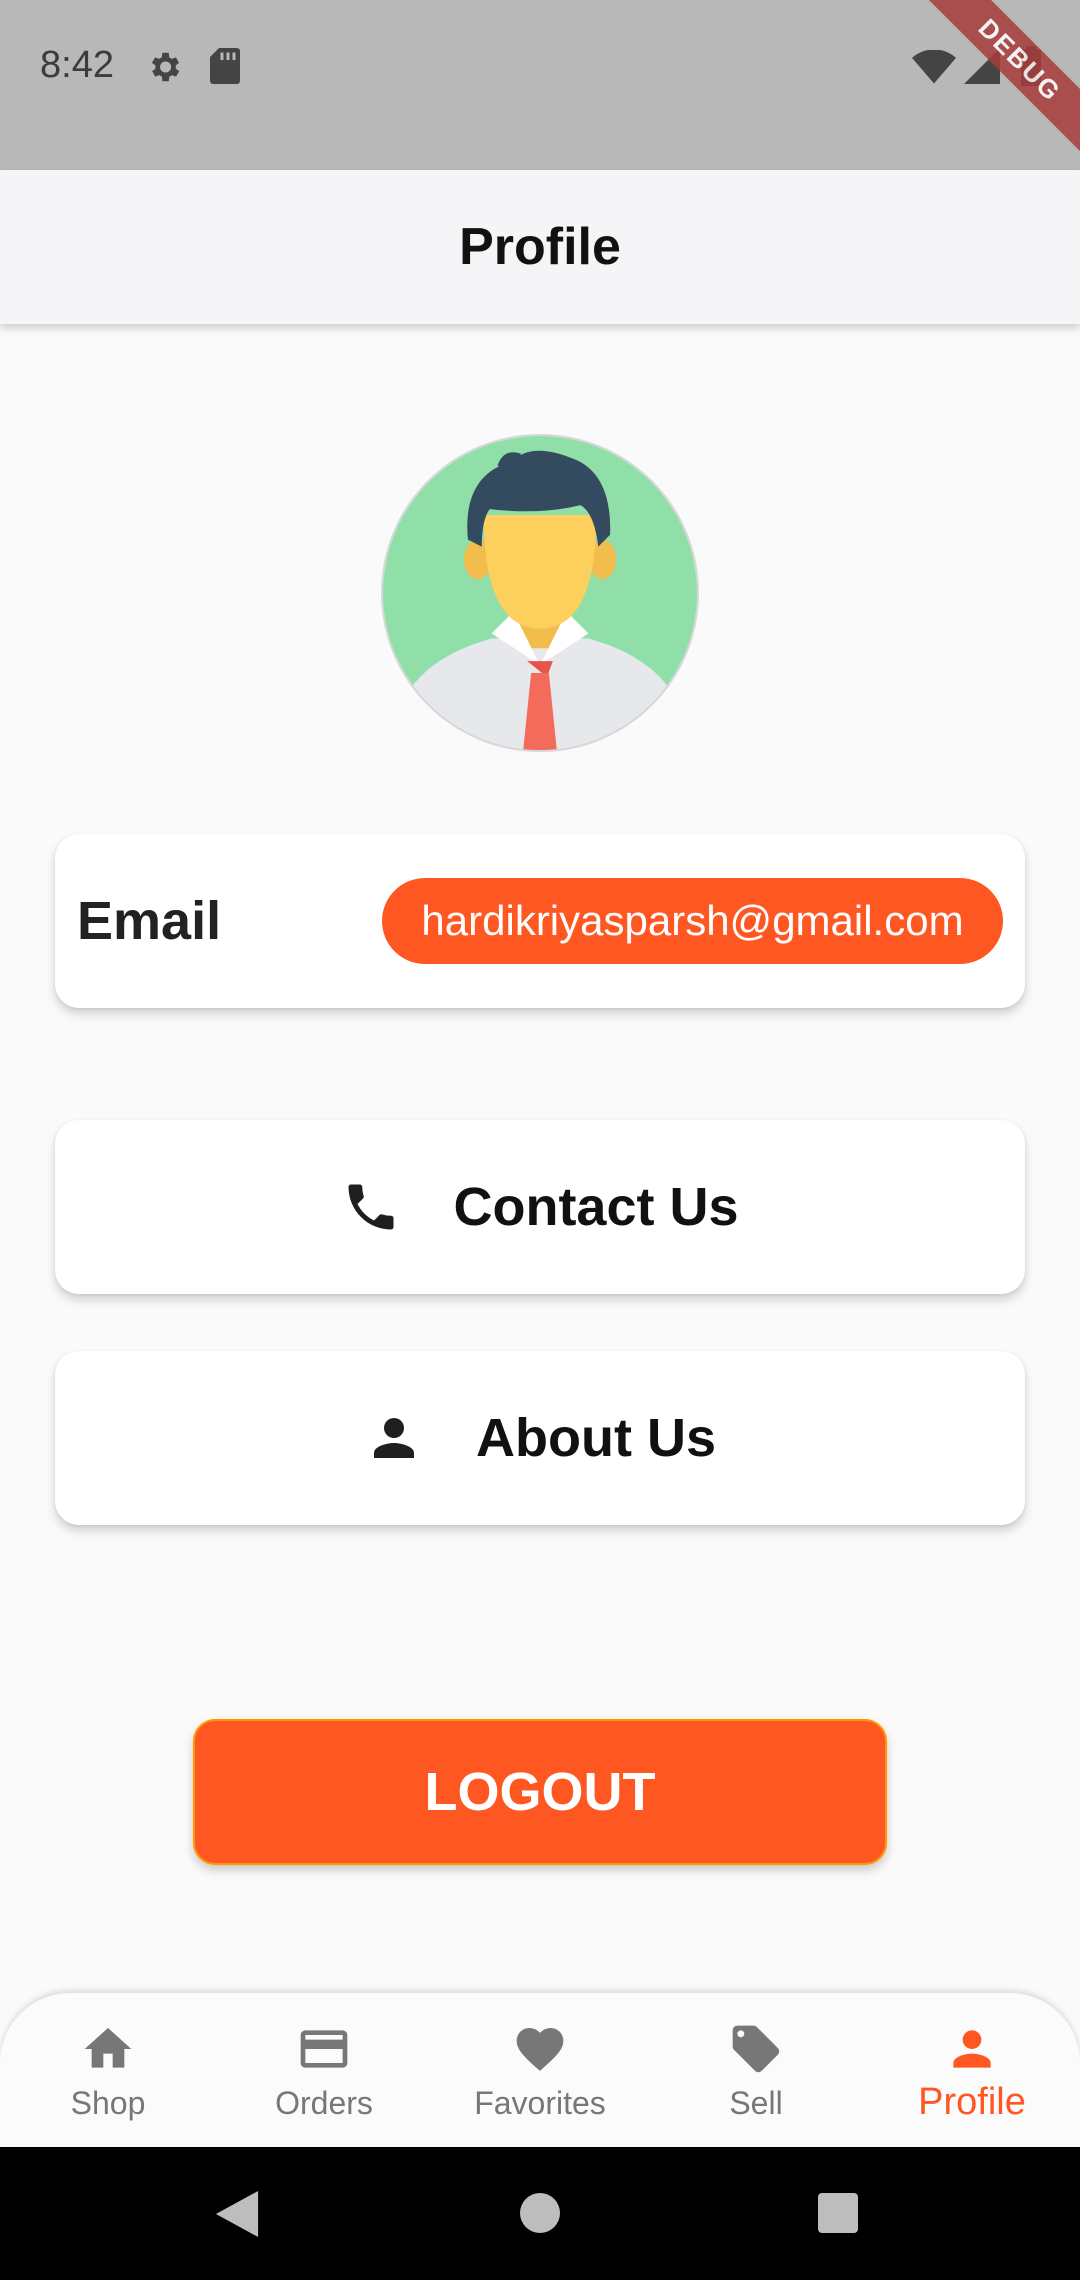  I want to click on system-navigation-bar, so click(540, 2213).